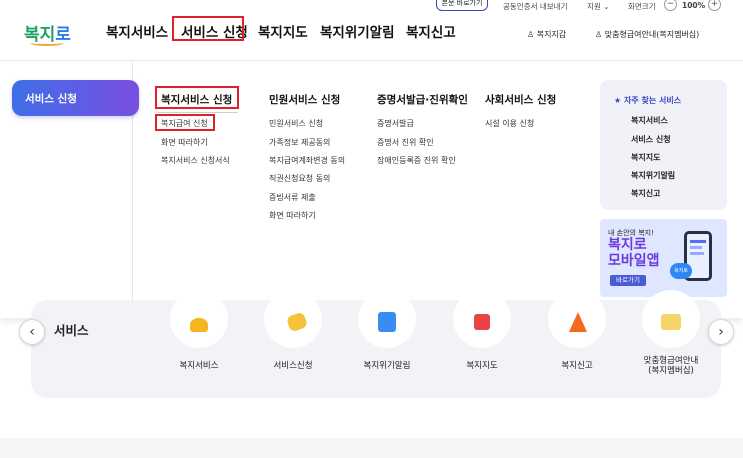  I want to click on service-label: 복지위기알림, so click(387, 366).